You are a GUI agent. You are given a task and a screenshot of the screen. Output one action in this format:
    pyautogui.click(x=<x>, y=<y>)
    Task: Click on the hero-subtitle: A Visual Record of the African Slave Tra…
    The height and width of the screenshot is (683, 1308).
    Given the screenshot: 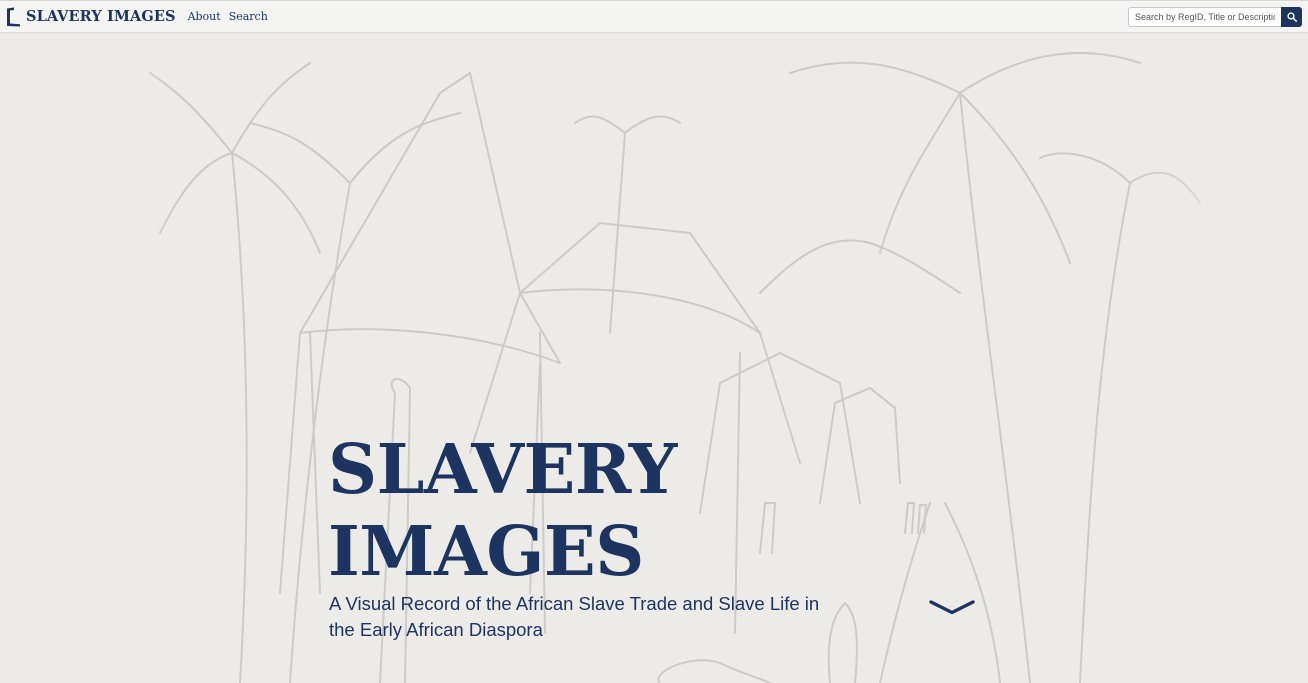 What is the action you would take?
    pyautogui.click(x=574, y=616)
    